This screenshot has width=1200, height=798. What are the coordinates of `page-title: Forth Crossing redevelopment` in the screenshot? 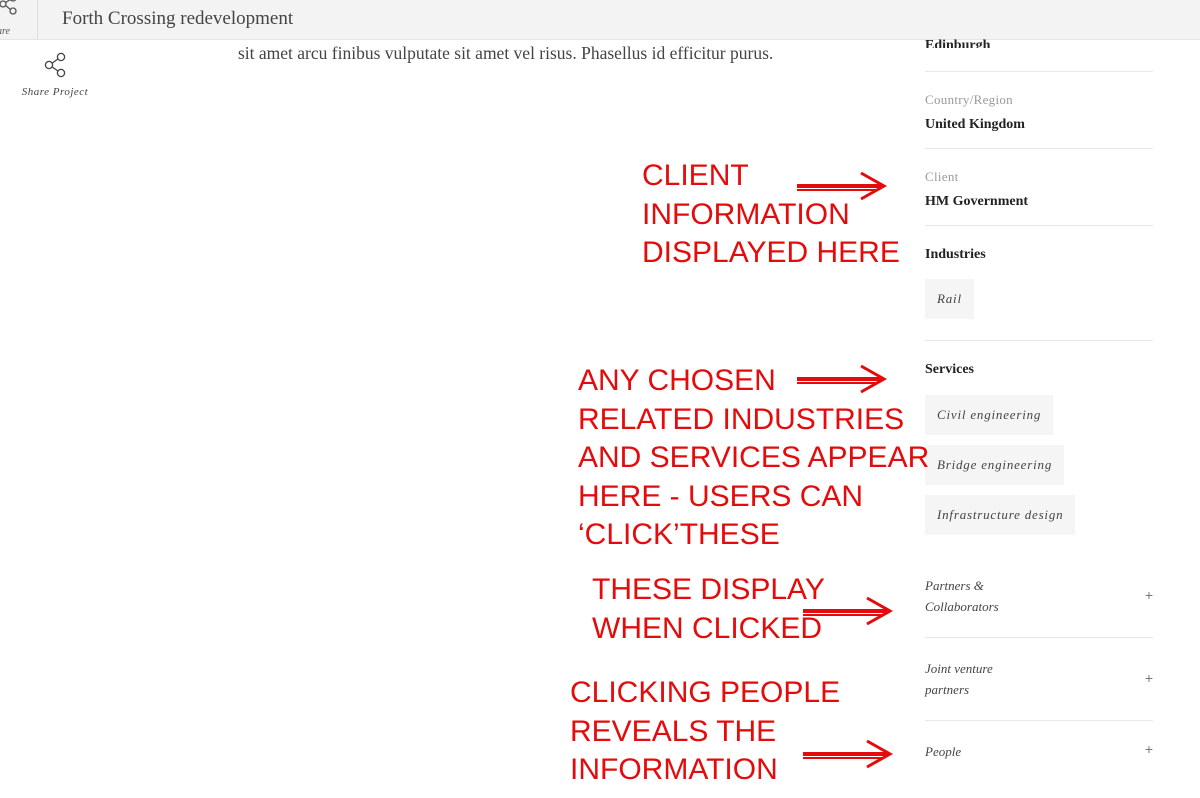 It's located at (178, 18).